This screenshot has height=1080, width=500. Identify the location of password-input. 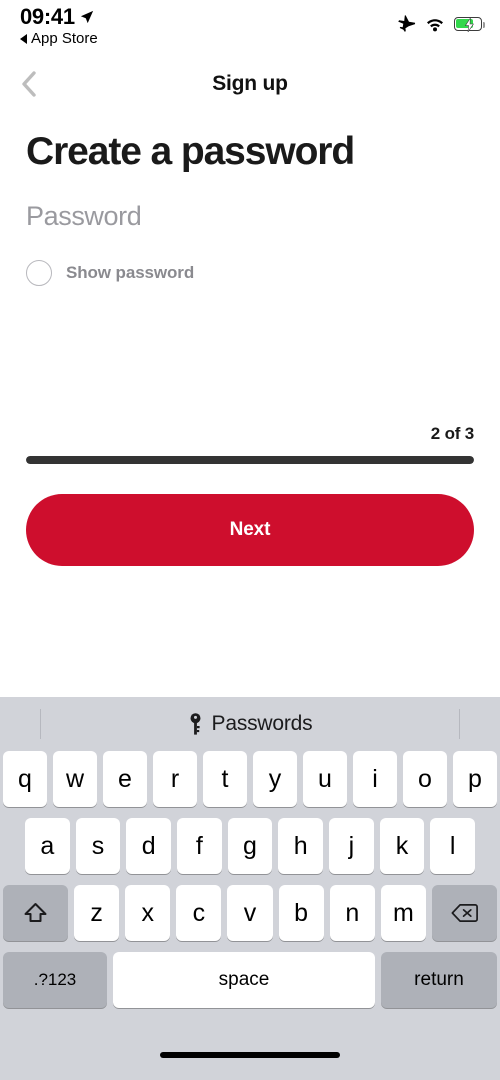
(250, 216).